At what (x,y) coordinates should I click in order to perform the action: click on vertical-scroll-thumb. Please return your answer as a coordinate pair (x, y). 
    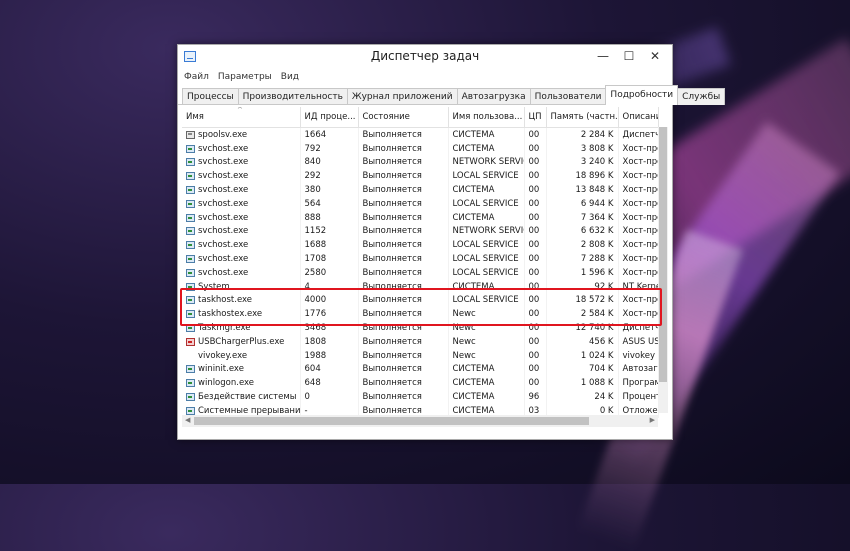
    Looking at the image, I should click on (663, 254).